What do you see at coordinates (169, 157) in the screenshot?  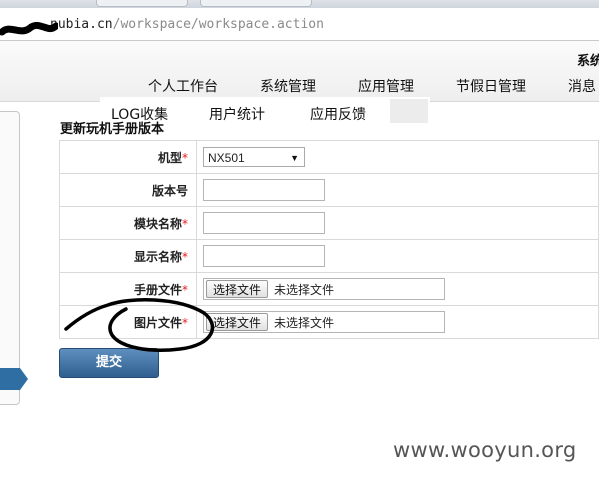 I see `label-text: 机型` at bounding box center [169, 157].